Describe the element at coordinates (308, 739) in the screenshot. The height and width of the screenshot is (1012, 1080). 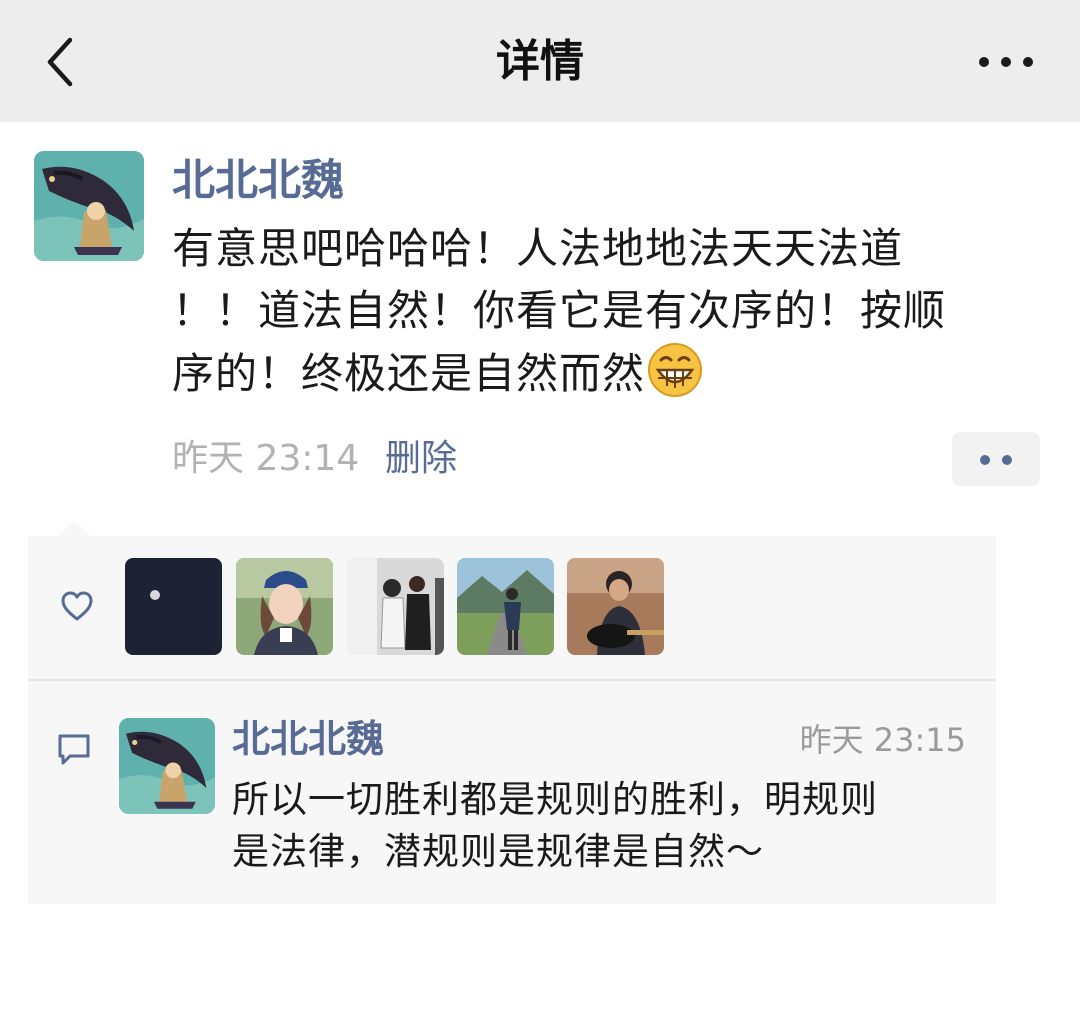
I see `commenter-name: 北北北魏` at that location.